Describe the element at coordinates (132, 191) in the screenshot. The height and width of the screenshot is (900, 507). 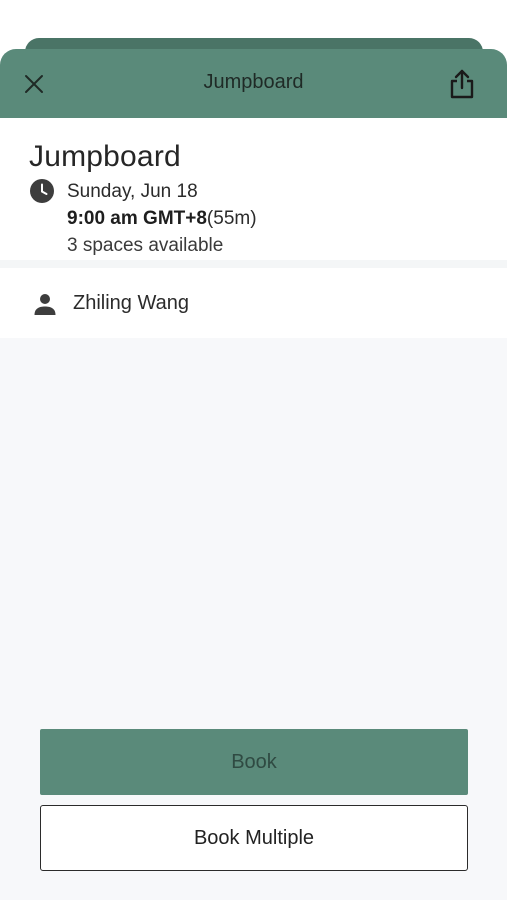
I see `event-date: Sunday, Jun 18` at that location.